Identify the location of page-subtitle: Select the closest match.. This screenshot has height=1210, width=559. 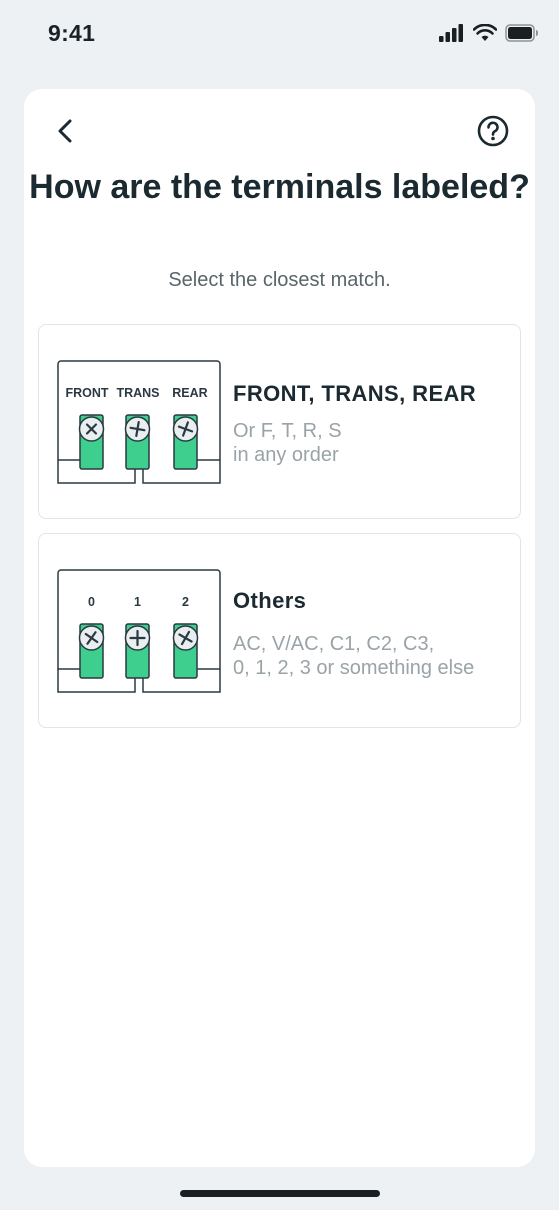
(279, 280).